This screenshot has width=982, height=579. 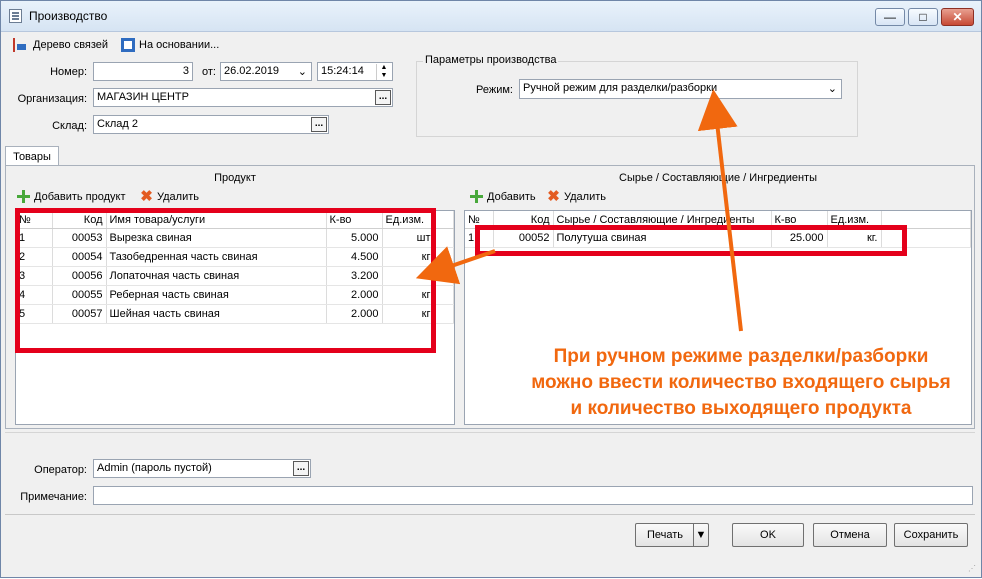 What do you see at coordinates (216, 238) in the screenshot?
I see `table-cell: Вырезка свиная` at bounding box center [216, 238].